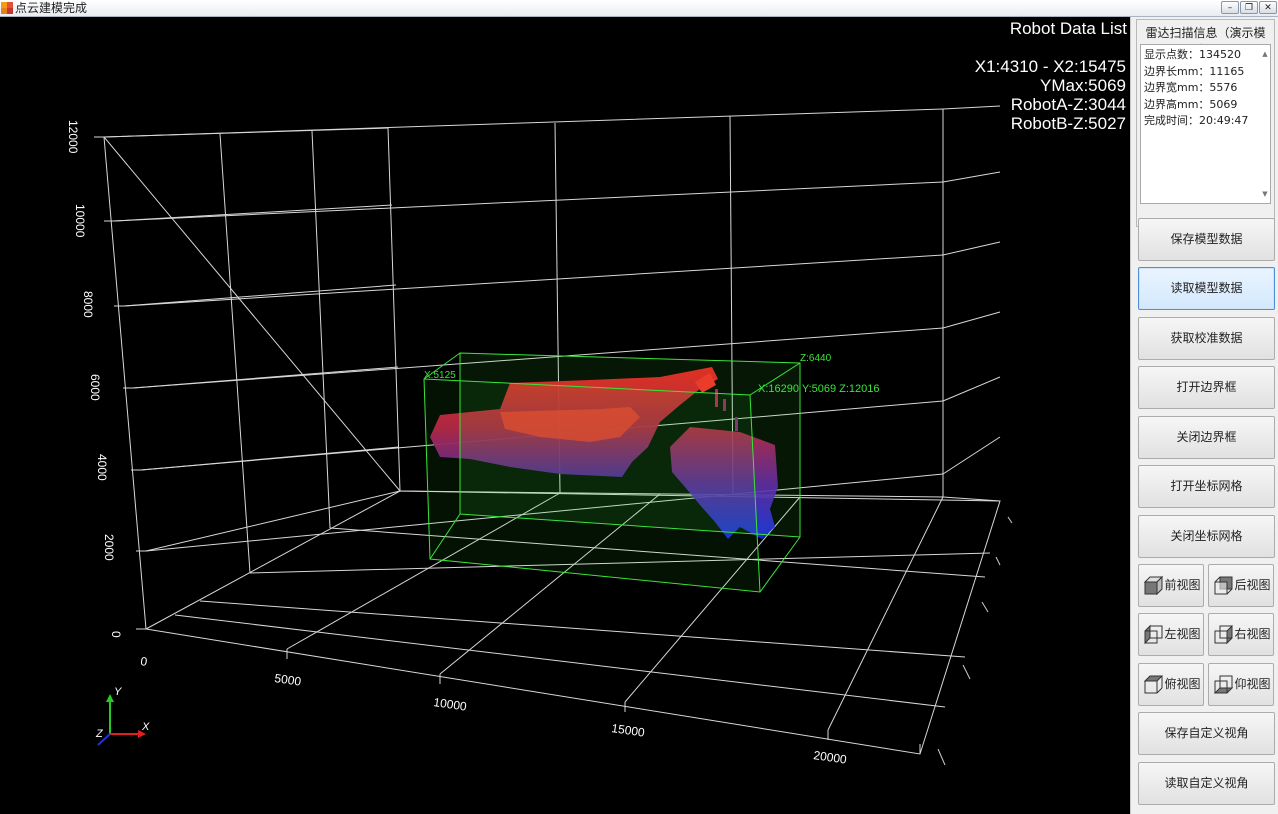 Image resolution: width=1278 pixels, height=814 pixels. I want to click on y-tick: 6000, so click(95, 387).